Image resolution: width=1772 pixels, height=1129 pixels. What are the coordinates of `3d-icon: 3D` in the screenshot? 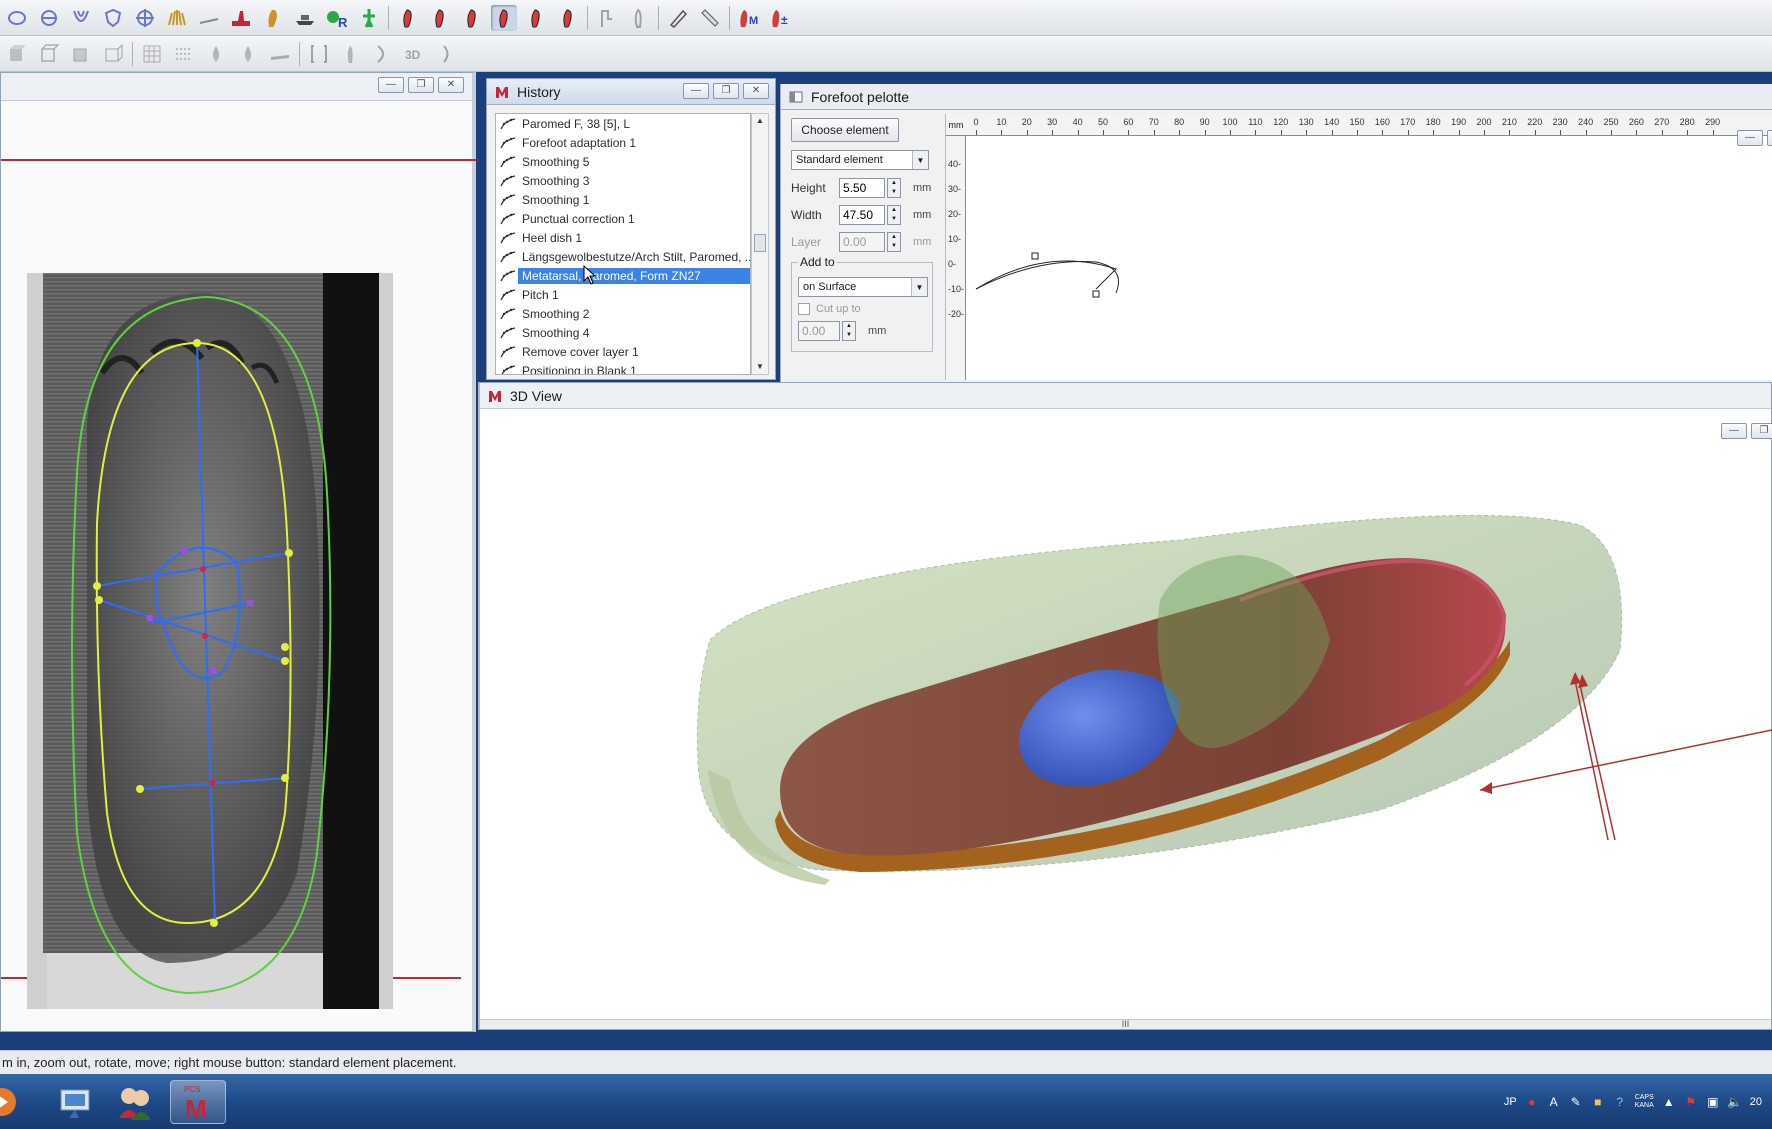 It's located at (415, 54).